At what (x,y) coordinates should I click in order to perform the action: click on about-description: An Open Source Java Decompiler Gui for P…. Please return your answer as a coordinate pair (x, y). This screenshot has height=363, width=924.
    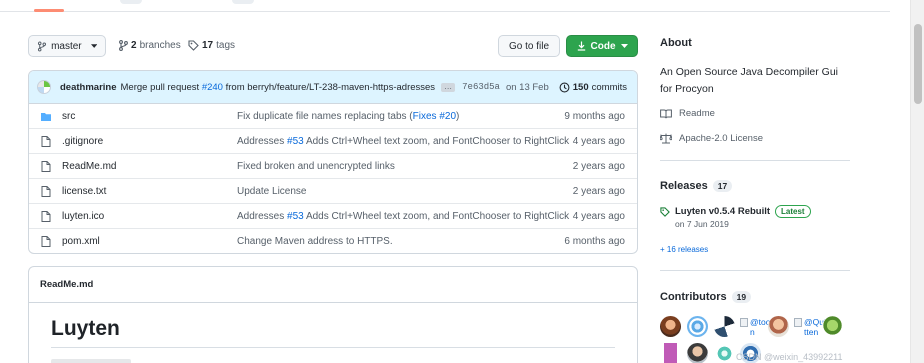
    Looking at the image, I should click on (749, 80).